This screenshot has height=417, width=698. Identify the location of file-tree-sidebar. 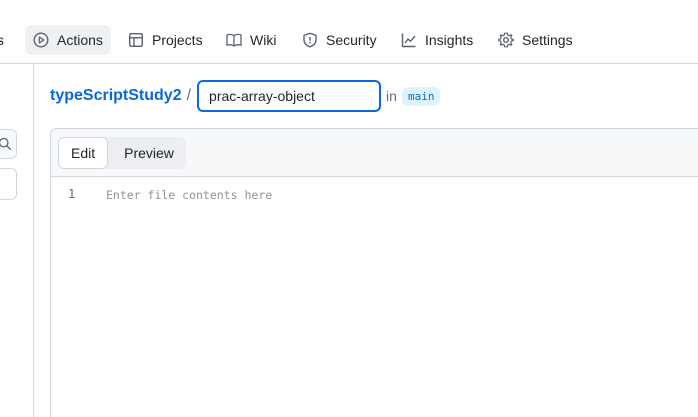
(17, 240).